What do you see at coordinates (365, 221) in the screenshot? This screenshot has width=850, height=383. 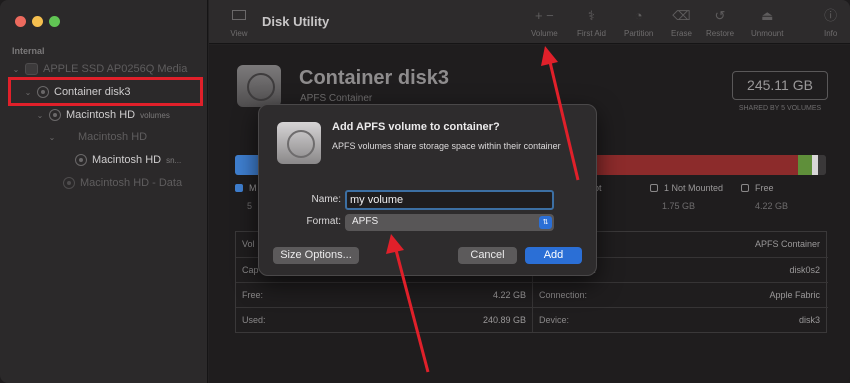 I see `format-value: APFS` at bounding box center [365, 221].